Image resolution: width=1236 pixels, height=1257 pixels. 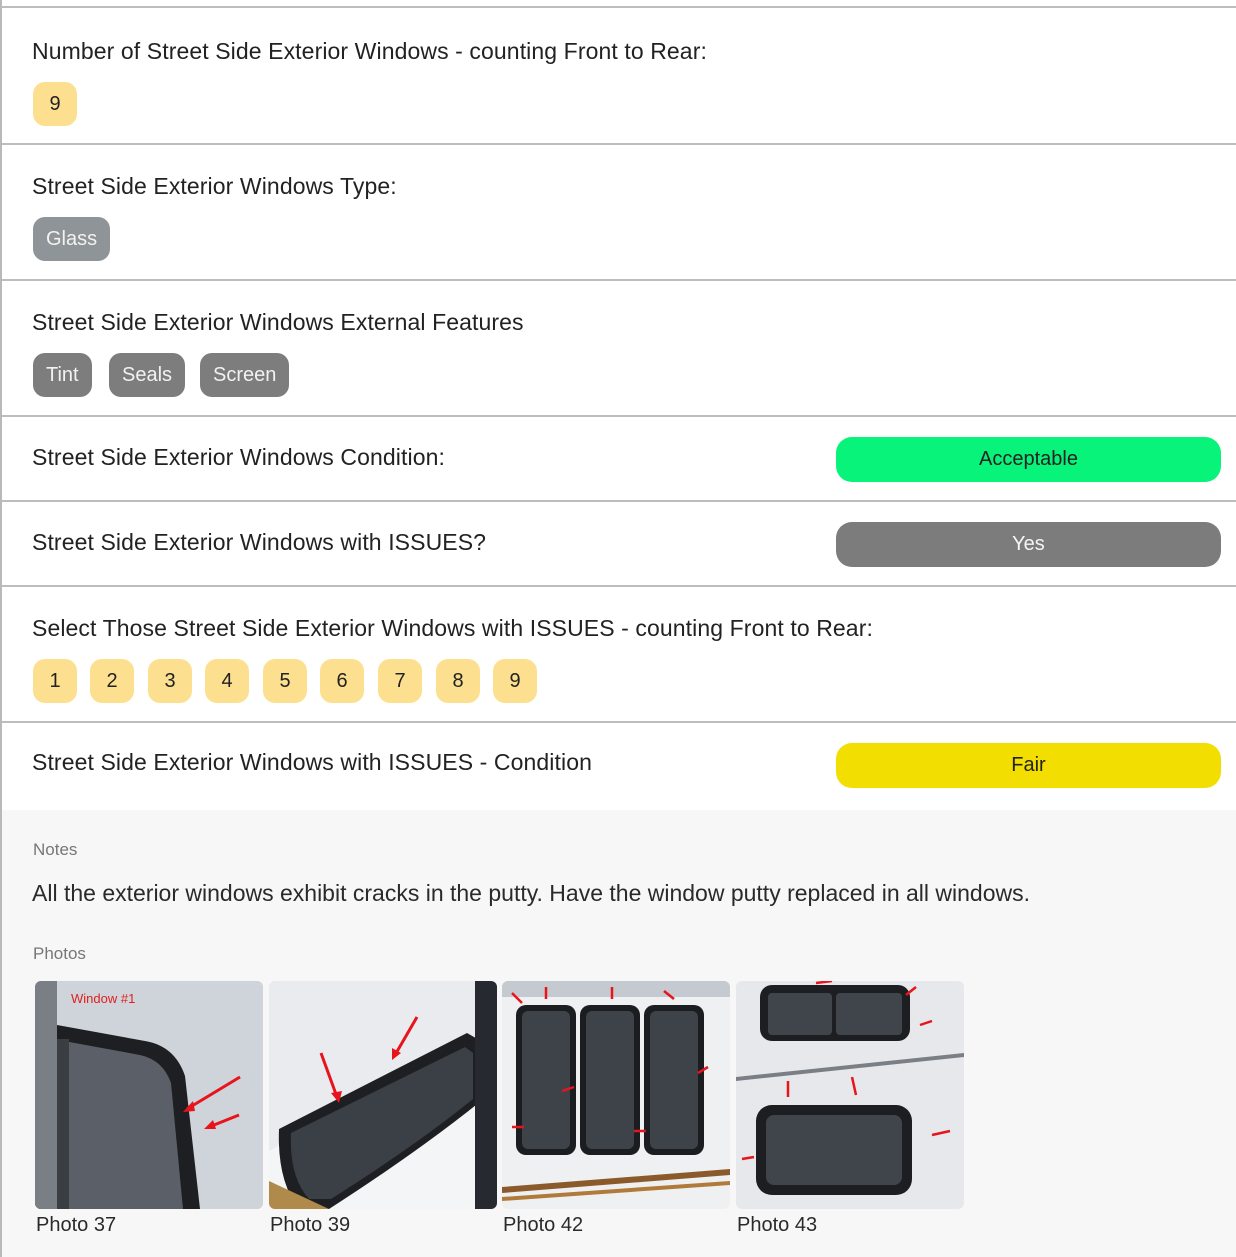 What do you see at coordinates (245, 375) in the screenshot?
I see `feature-chip-screen: Screen` at bounding box center [245, 375].